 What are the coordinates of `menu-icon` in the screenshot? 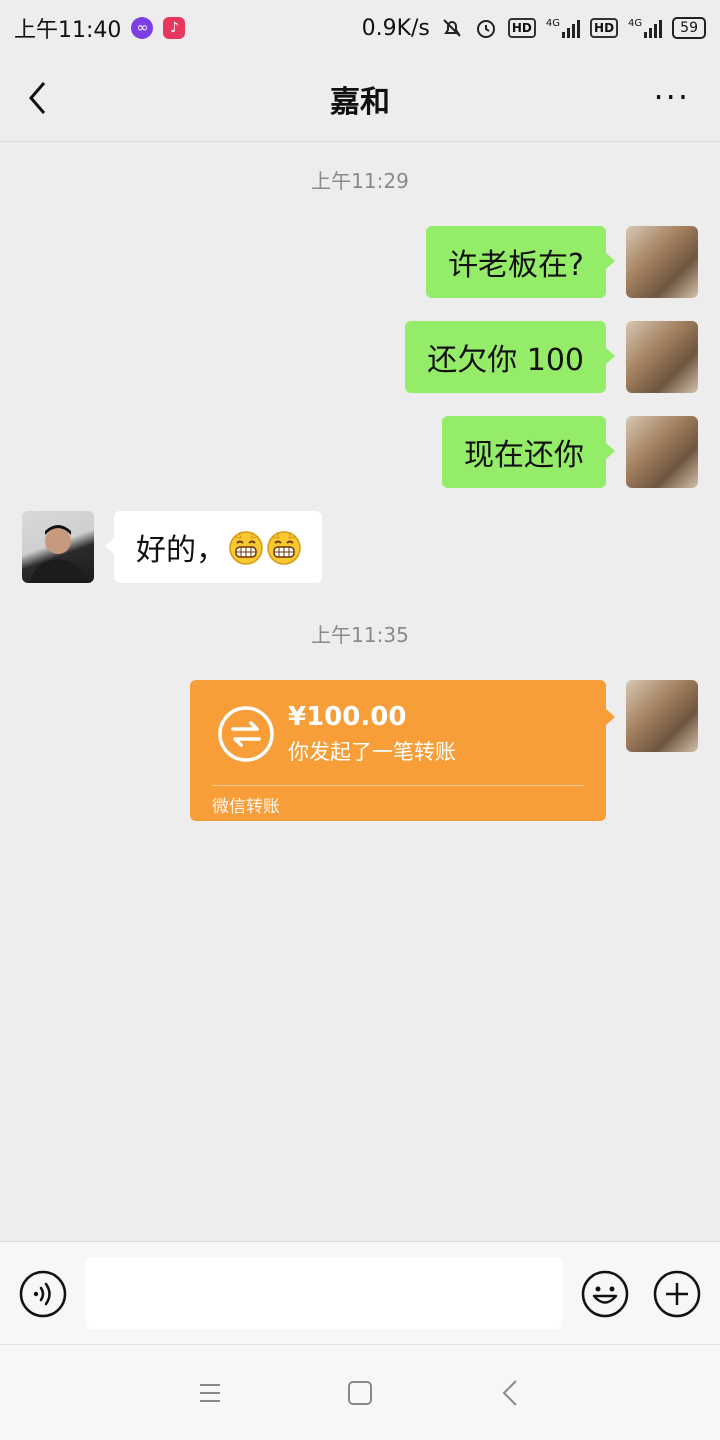 It's located at (210, 1393).